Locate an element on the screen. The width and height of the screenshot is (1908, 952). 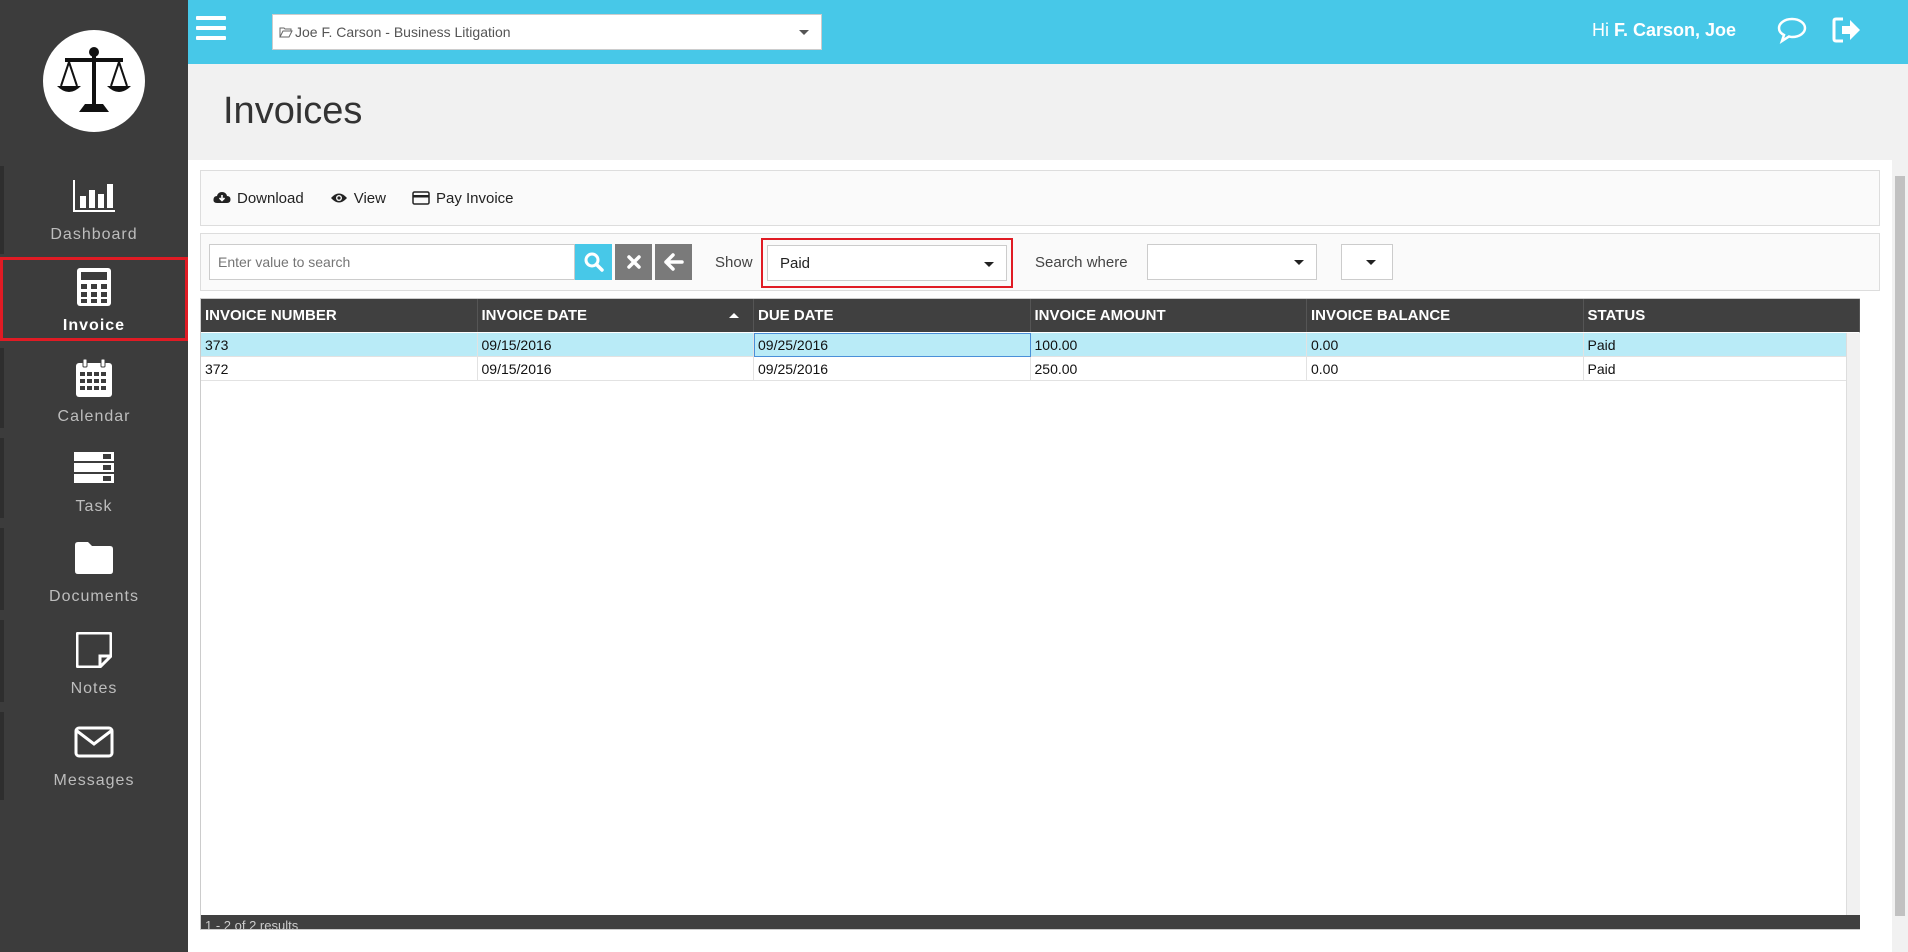
download-button: Download is located at coordinates (258, 198).